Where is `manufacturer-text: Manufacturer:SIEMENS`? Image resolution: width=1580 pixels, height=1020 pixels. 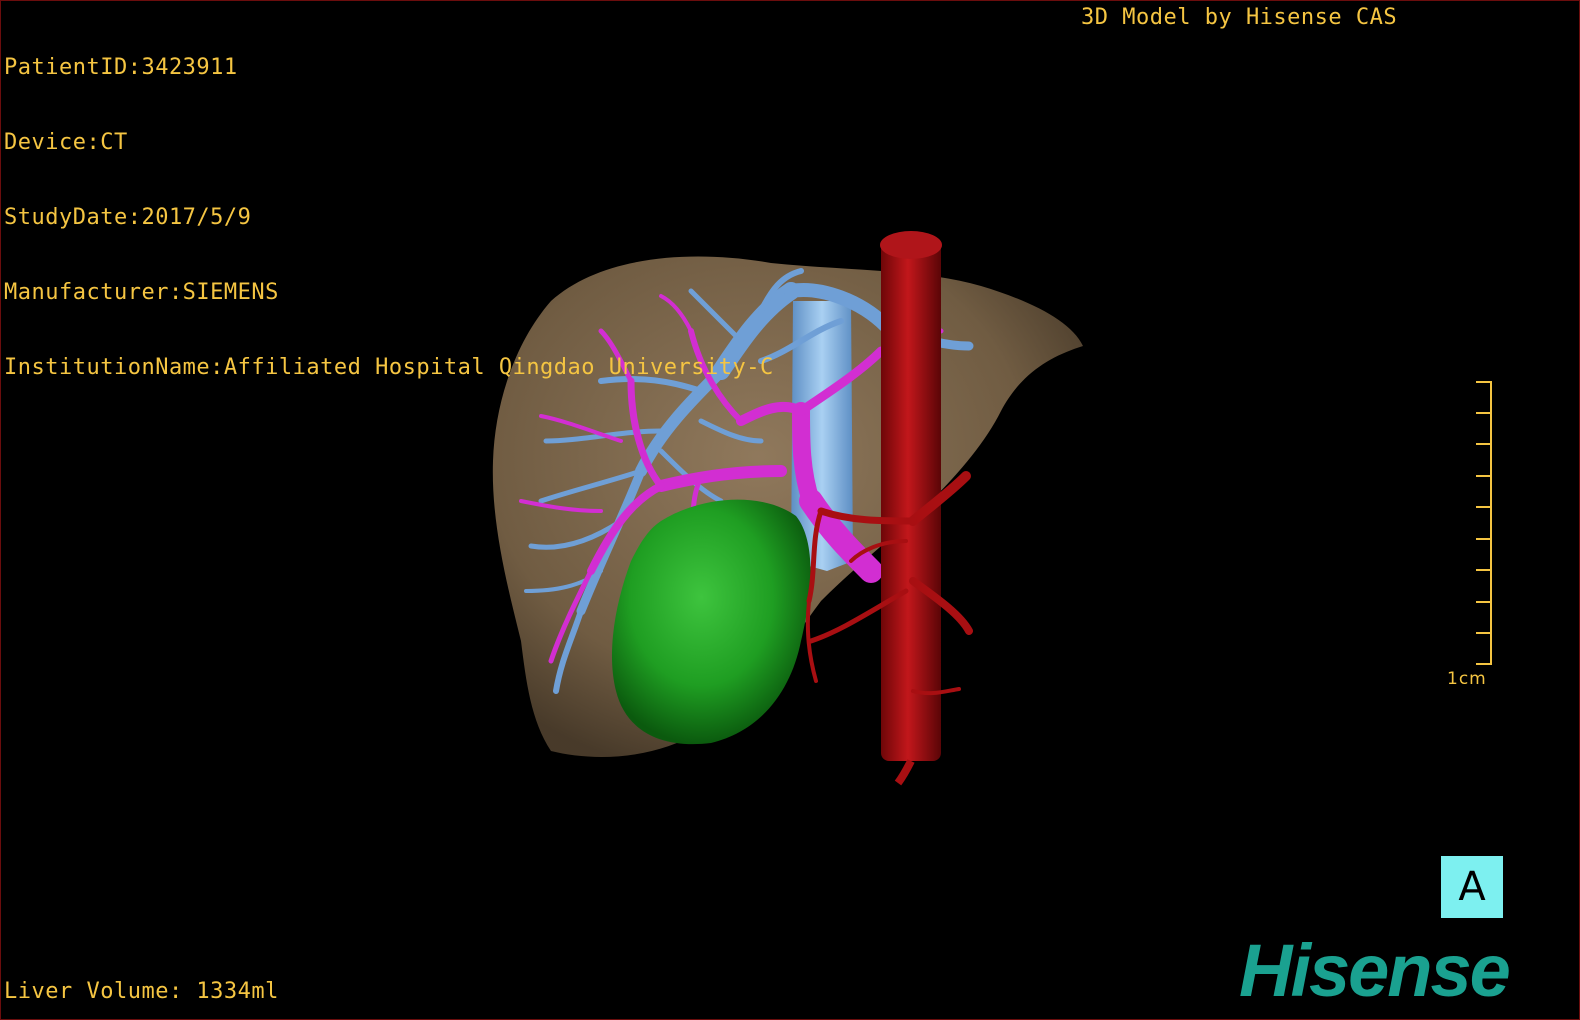
manufacturer-text: Manufacturer:SIEMENS is located at coordinates (141, 292).